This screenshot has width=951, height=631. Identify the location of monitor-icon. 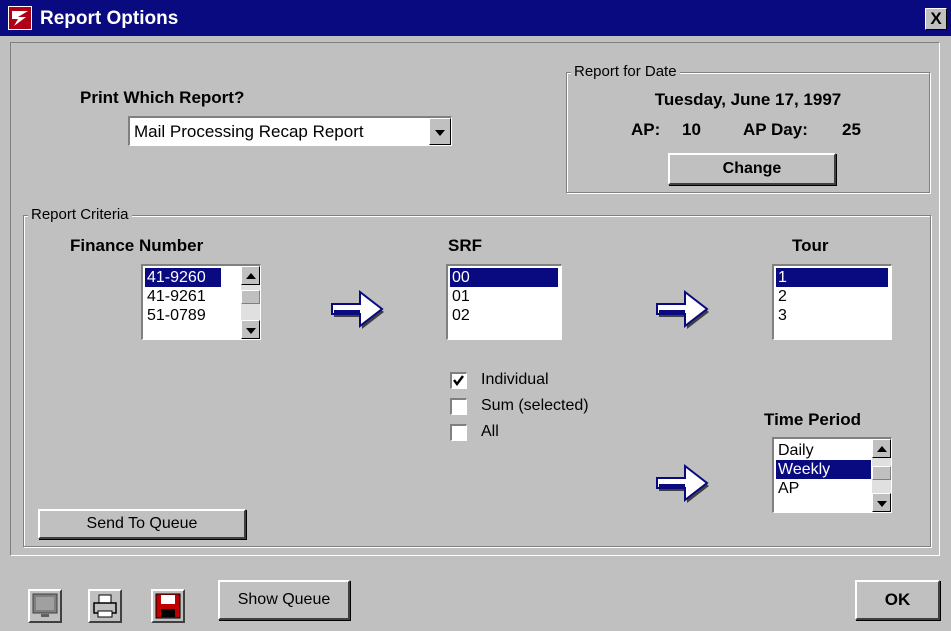
(45, 605).